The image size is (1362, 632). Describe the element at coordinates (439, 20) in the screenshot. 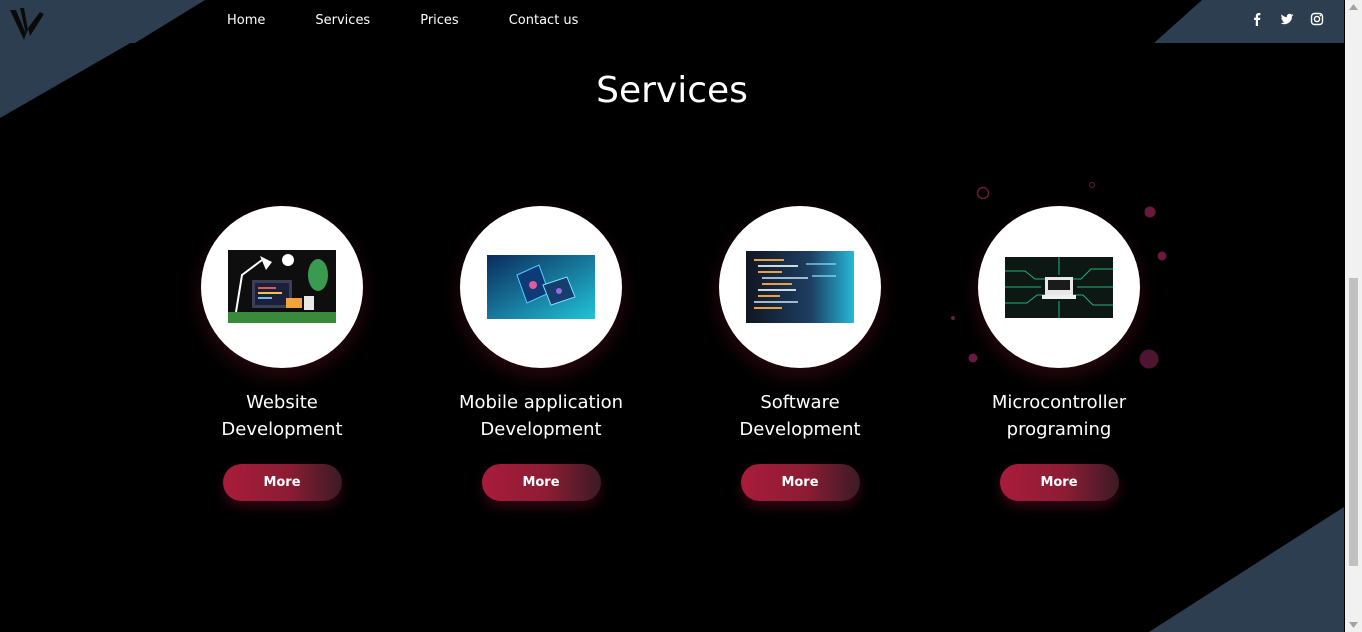

I see `nav-prices: Prices` at that location.